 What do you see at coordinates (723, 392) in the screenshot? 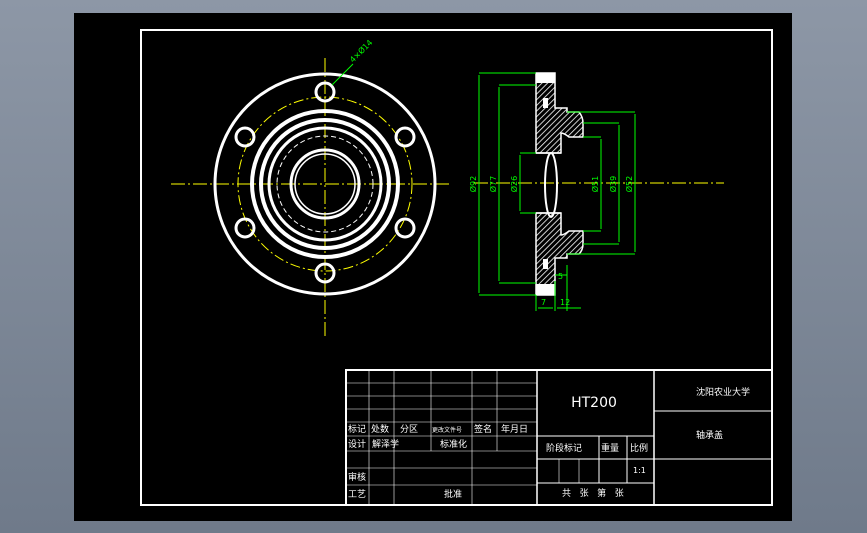
I see `university-name: 沈阳农业大学` at bounding box center [723, 392].